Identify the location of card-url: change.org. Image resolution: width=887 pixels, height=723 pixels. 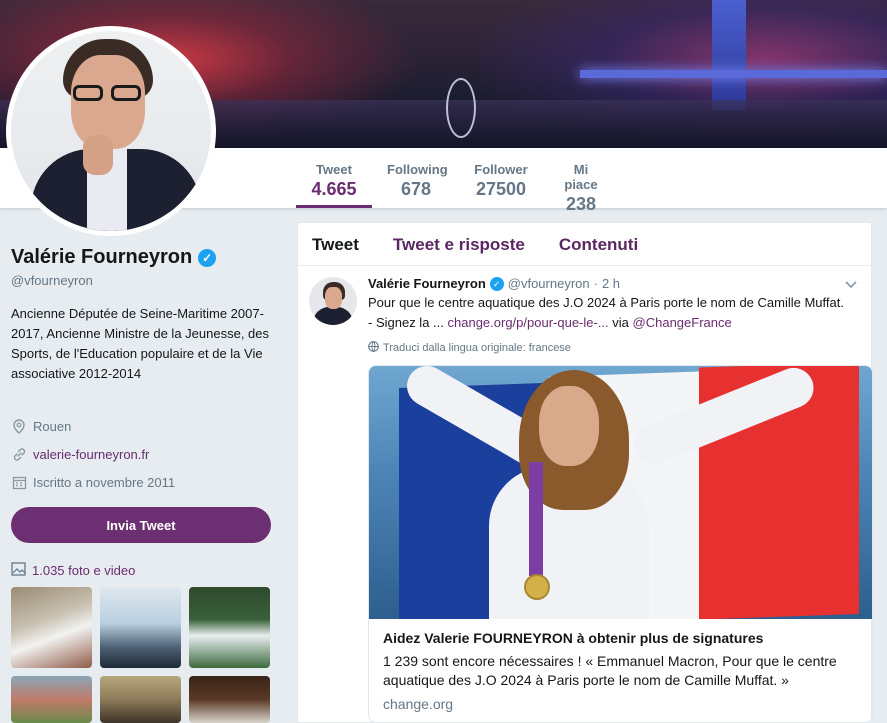
(418, 704).